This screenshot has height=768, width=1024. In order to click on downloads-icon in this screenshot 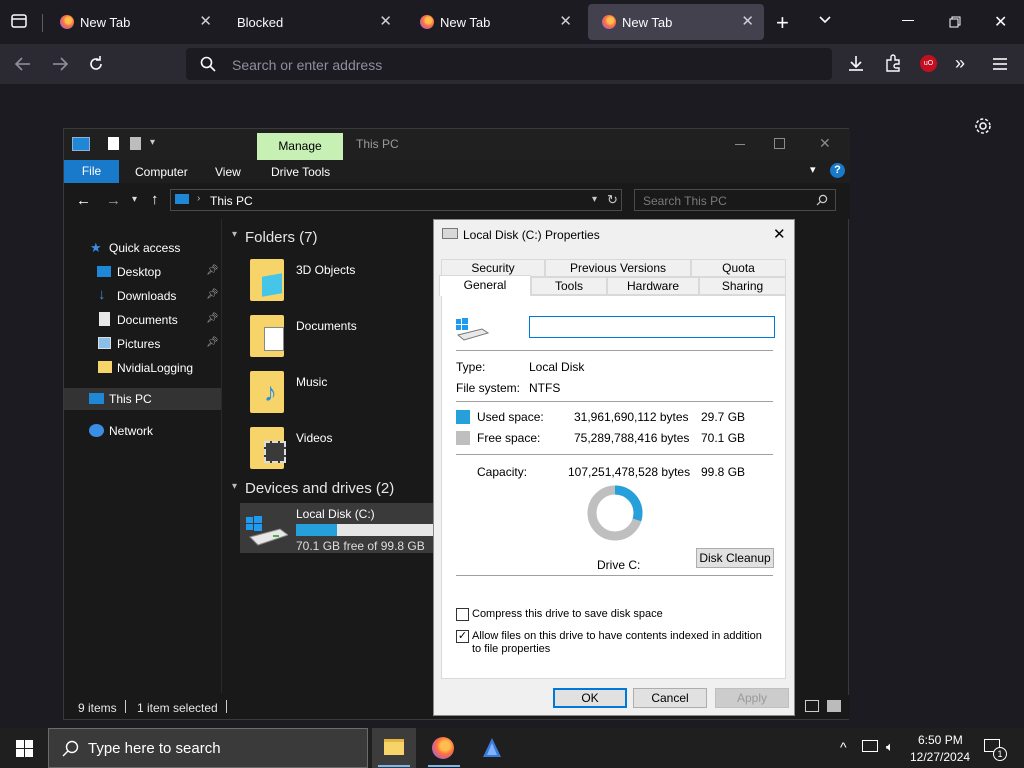, I will do `click(856, 65)`.